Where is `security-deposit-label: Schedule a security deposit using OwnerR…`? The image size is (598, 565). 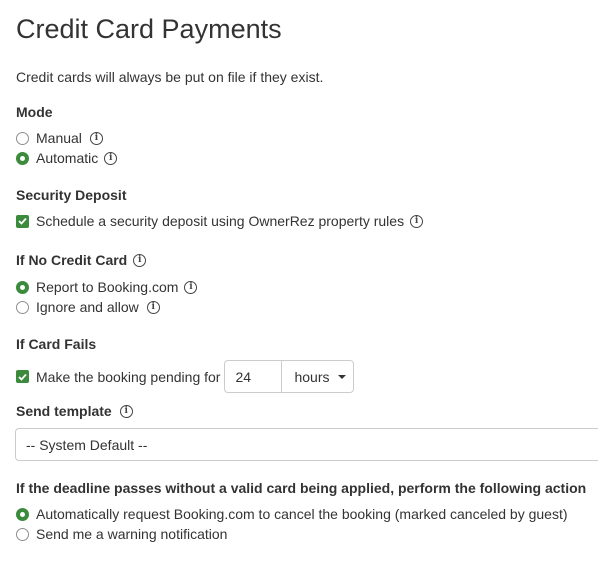
security-deposit-label: Schedule a security deposit using OwnerR… is located at coordinates (220, 221).